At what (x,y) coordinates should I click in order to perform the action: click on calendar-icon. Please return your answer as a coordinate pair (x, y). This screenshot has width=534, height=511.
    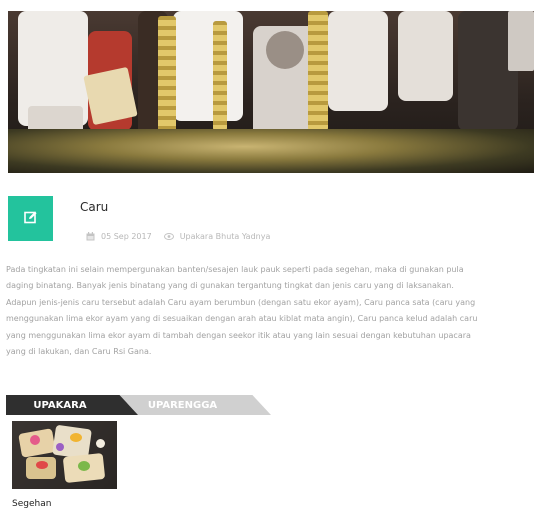
    Looking at the image, I should click on (90, 236).